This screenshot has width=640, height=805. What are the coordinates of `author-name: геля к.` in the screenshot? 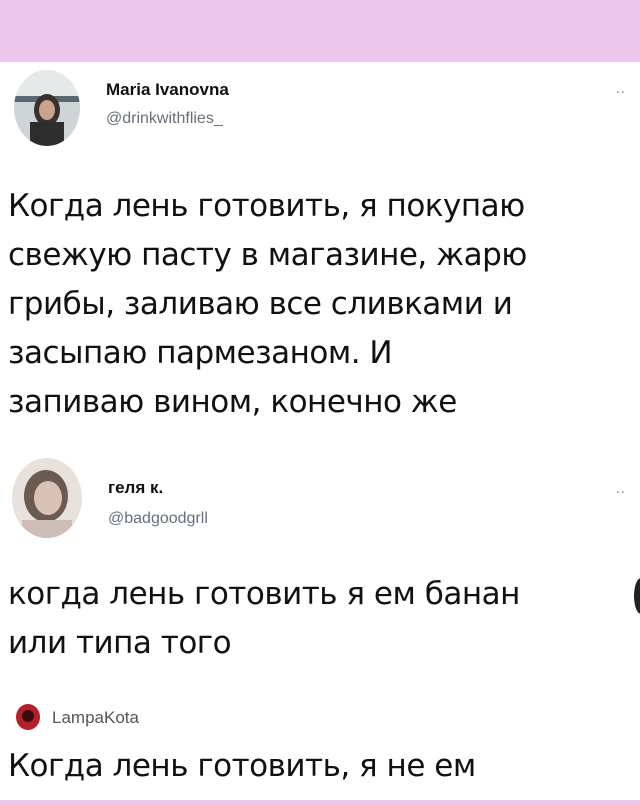 It's located at (135, 488).